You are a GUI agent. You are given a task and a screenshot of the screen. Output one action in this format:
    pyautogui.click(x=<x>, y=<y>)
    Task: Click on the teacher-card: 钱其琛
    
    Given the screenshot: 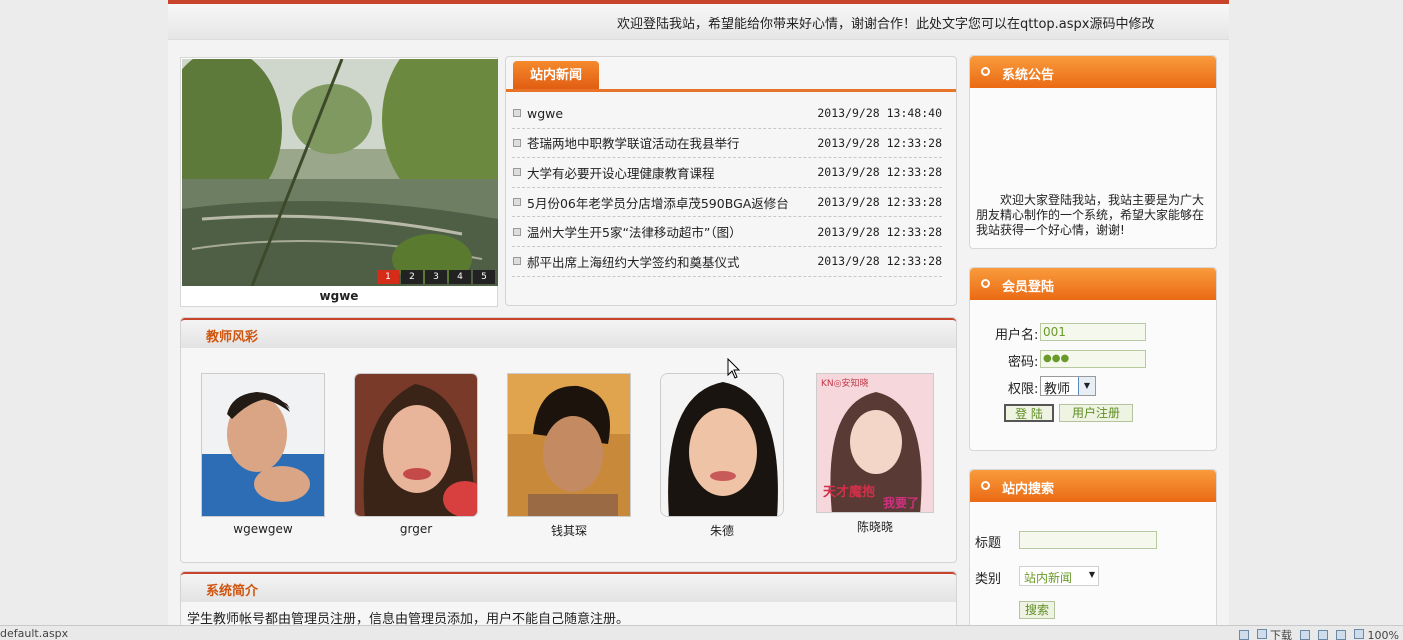 What is the action you would take?
    pyautogui.click(x=569, y=456)
    